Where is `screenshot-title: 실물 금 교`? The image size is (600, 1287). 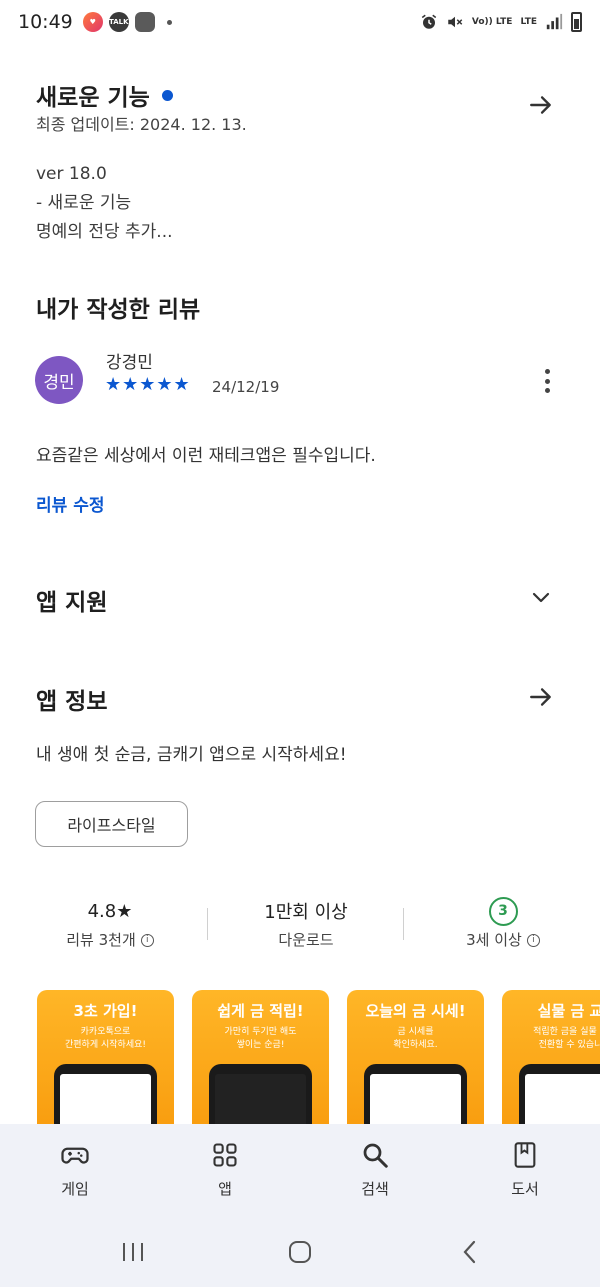 screenshot-title: 실물 금 교 is located at coordinates (568, 1011).